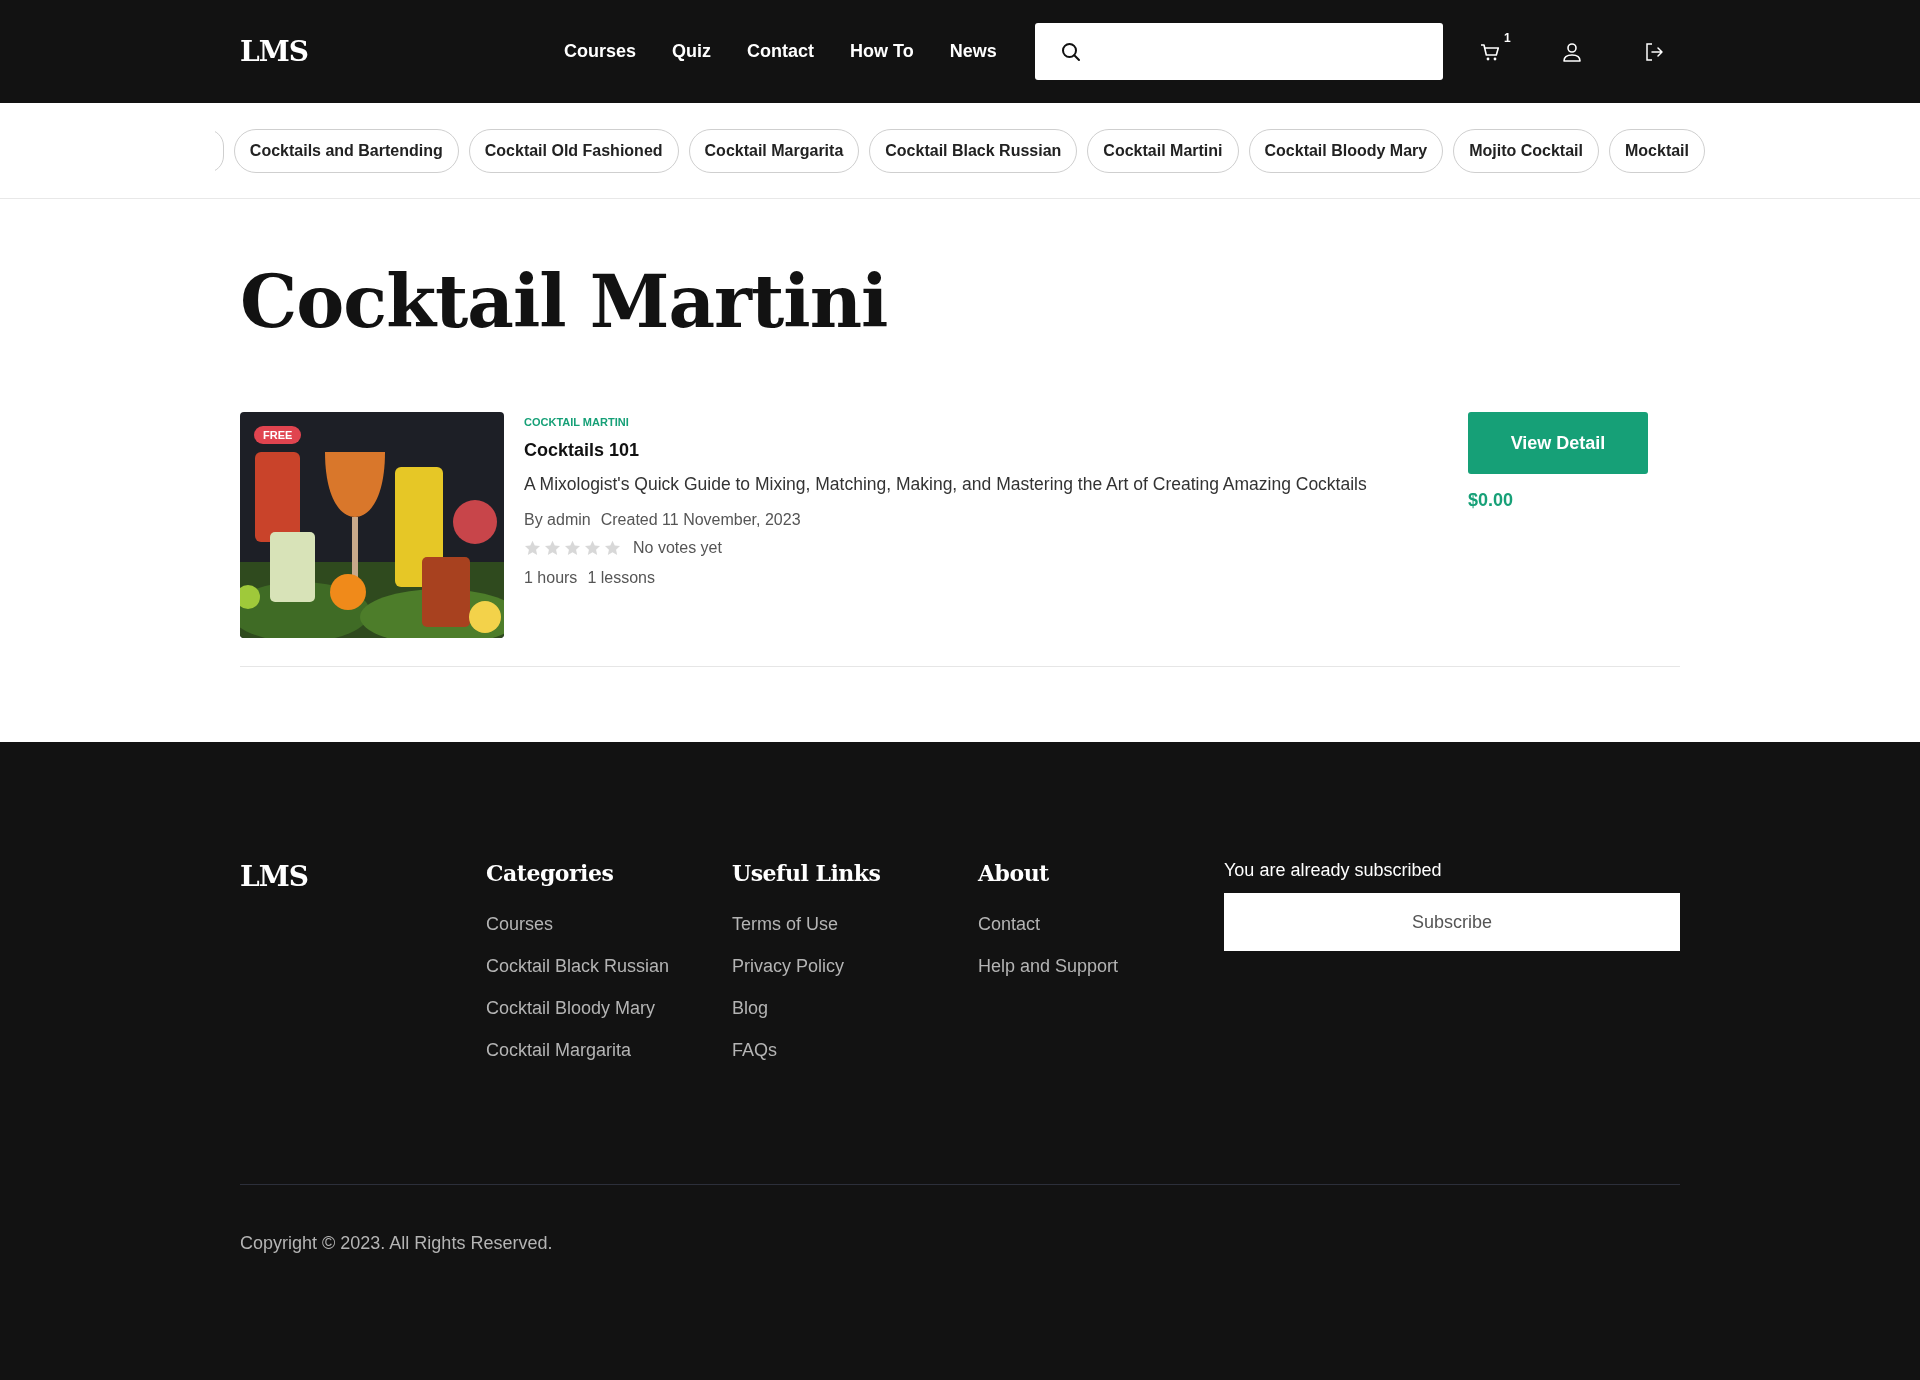  Describe the element at coordinates (1571, 51) in the screenshot. I see `user-icon` at that location.